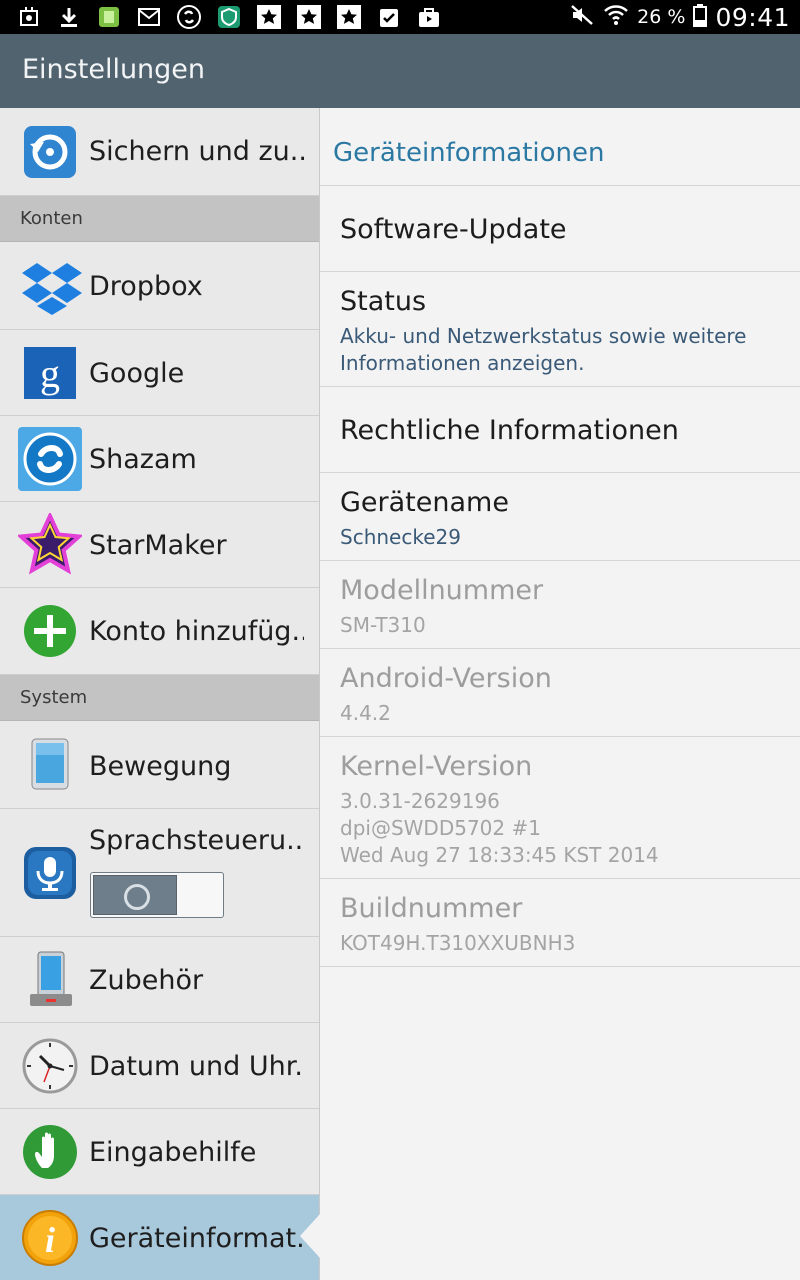  Describe the element at coordinates (109, 17) in the screenshot. I see `apk-icon` at that location.